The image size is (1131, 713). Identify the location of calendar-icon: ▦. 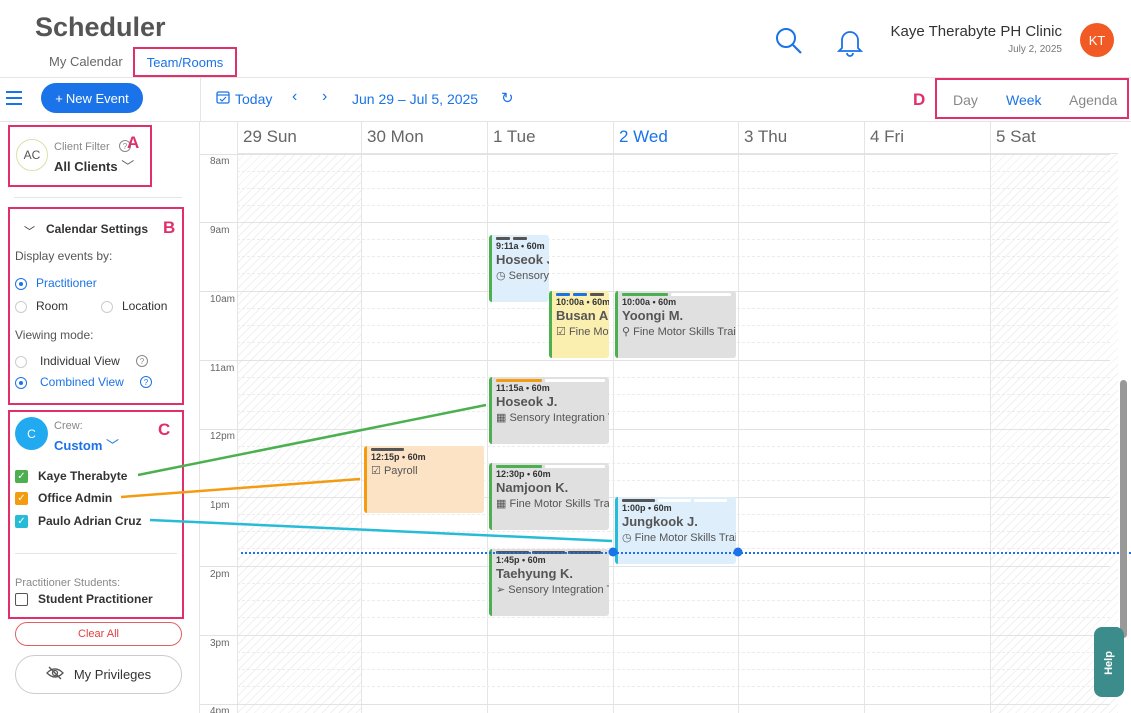
(501, 418).